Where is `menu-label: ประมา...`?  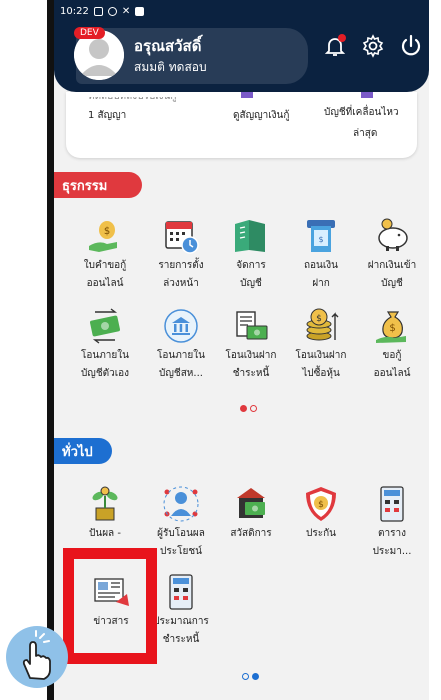 menu-label: ประมา... is located at coordinates (392, 551).